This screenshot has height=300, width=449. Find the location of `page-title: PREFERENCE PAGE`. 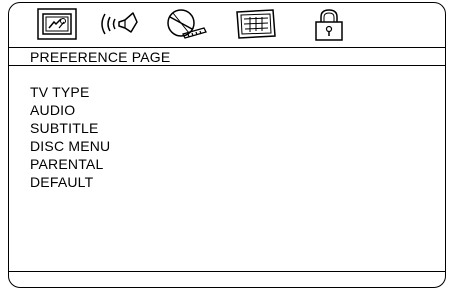

page-title: PREFERENCE PAGE is located at coordinates (100, 57).